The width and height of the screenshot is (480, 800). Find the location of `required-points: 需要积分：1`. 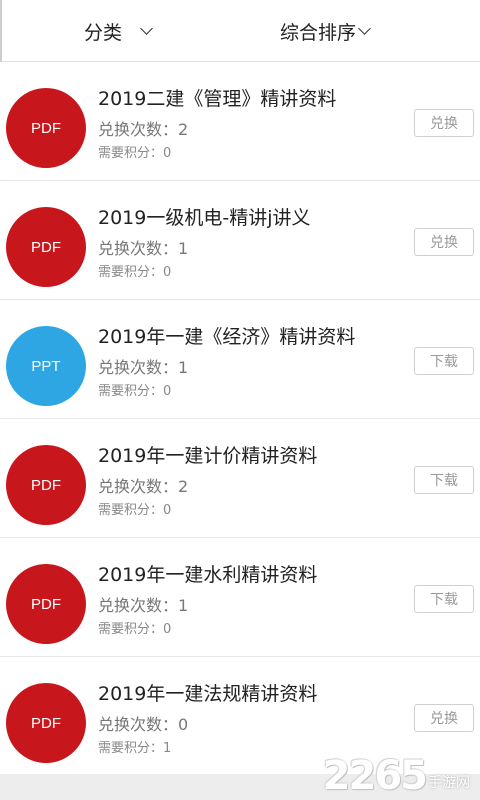

required-points: 需要积分：1 is located at coordinates (135, 748).